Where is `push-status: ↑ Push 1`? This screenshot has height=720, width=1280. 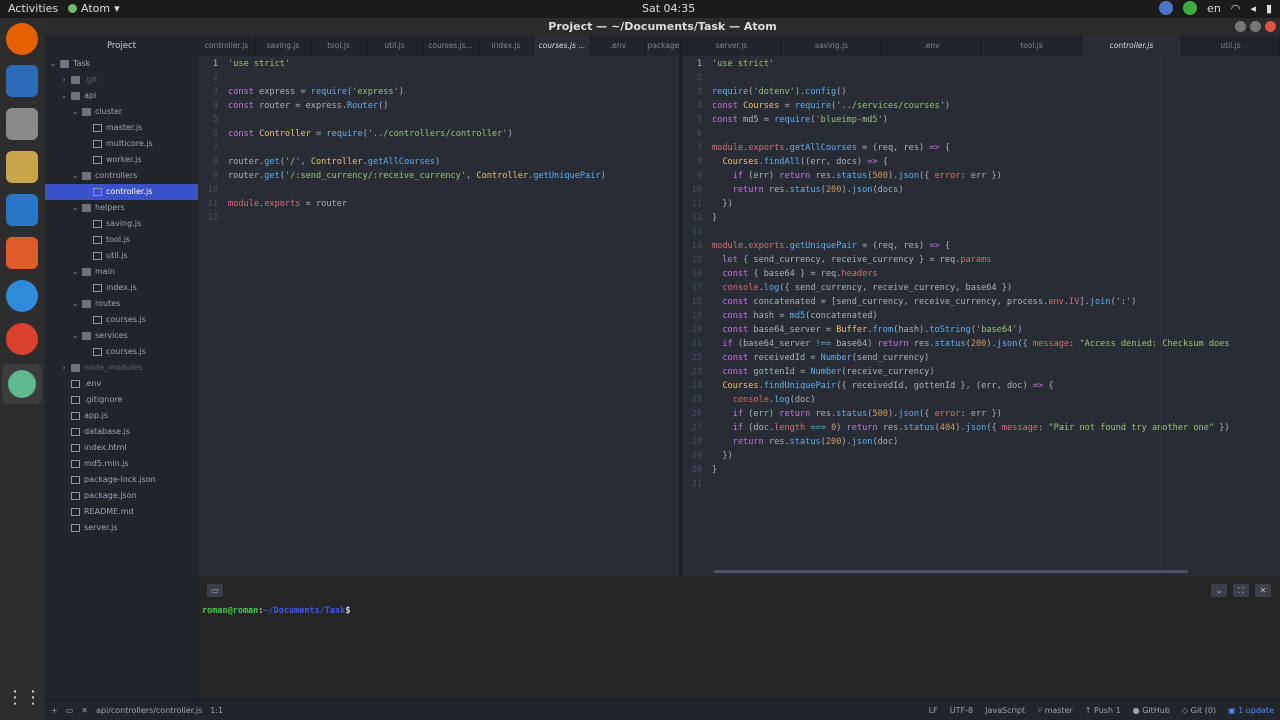
push-status: ↑ Push 1 is located at coordinates (1103, 710).